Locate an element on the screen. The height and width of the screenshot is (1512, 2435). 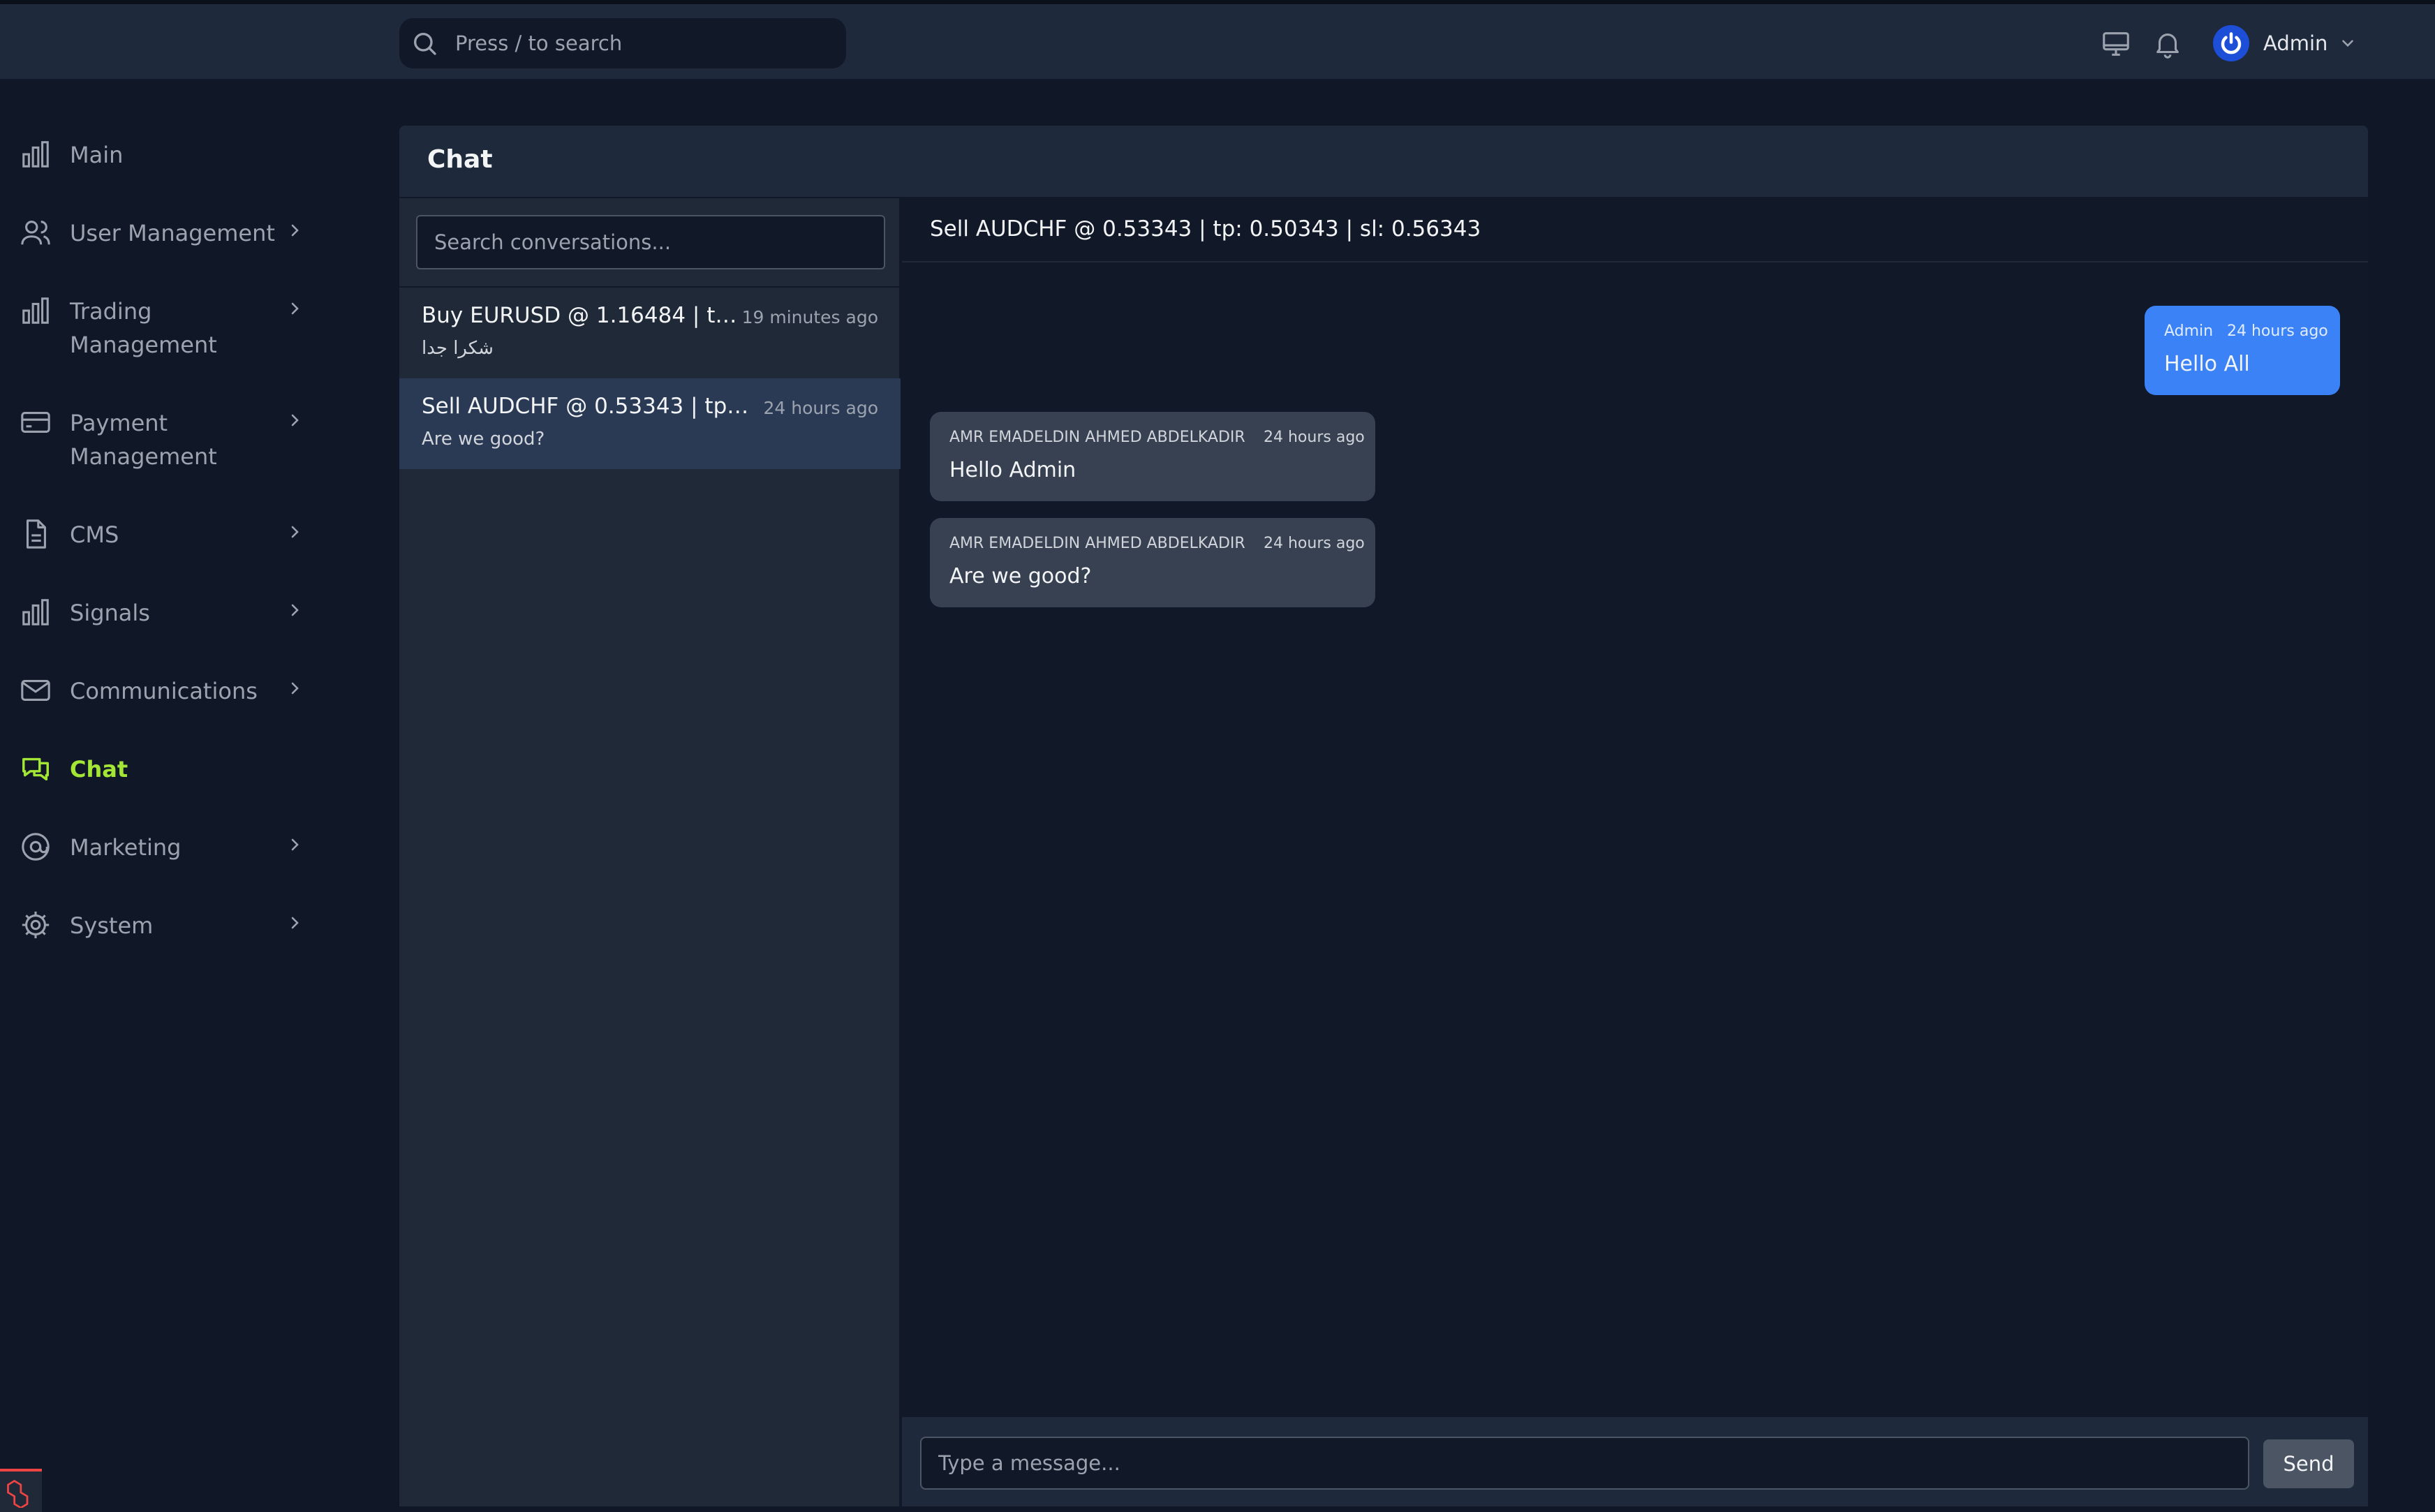
sidebar-item-label: Main is located at coordinates (97, 155).